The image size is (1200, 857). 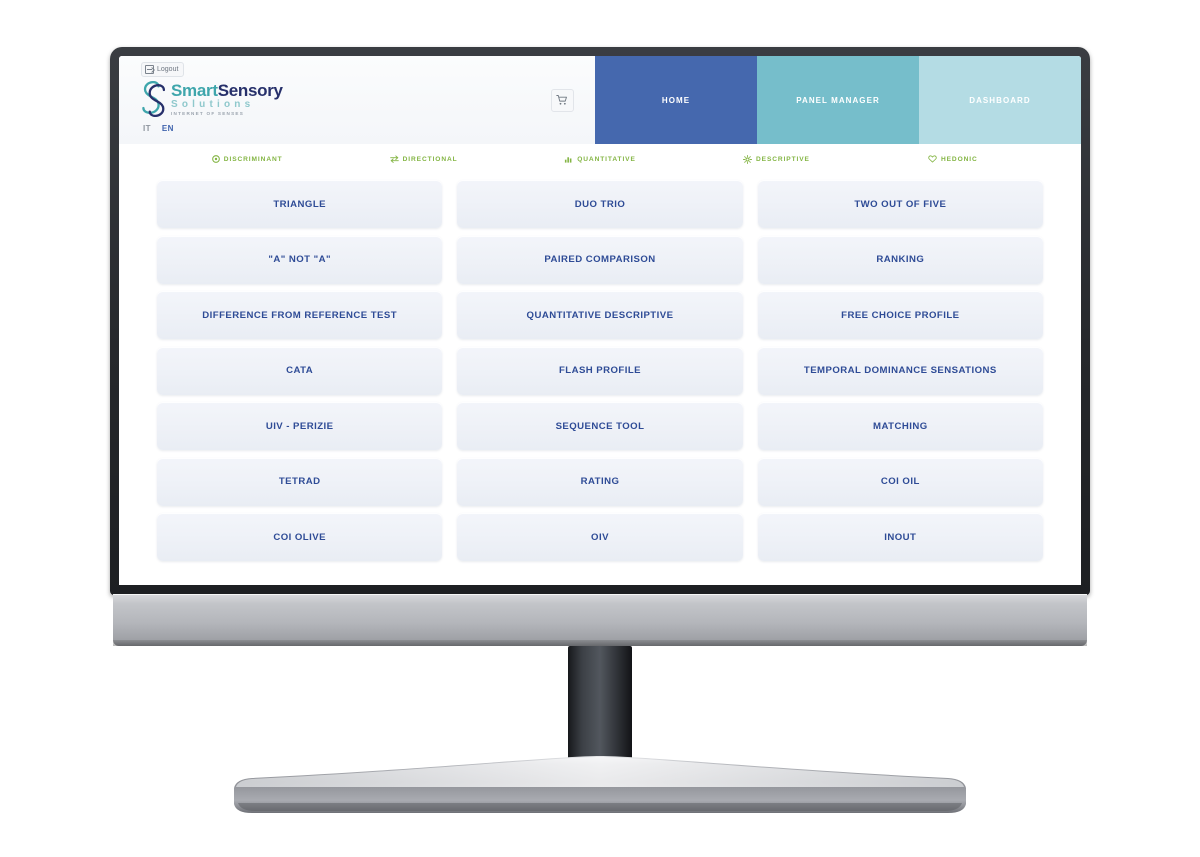 What do you see at coordinates (600, 706) in the screenshot?
I see `monitor-stand-neck` at bounding box center [600, 706].